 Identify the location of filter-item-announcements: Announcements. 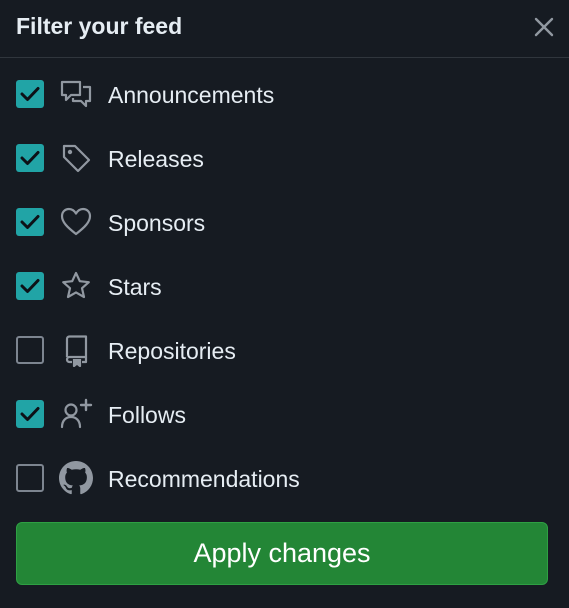
(284, 94).